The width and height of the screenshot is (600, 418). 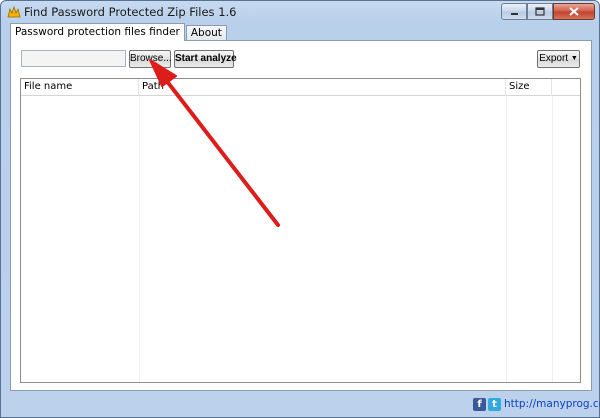 I want to click on status-bar: f t http://manyprog.com, so click(x=300, y=406).